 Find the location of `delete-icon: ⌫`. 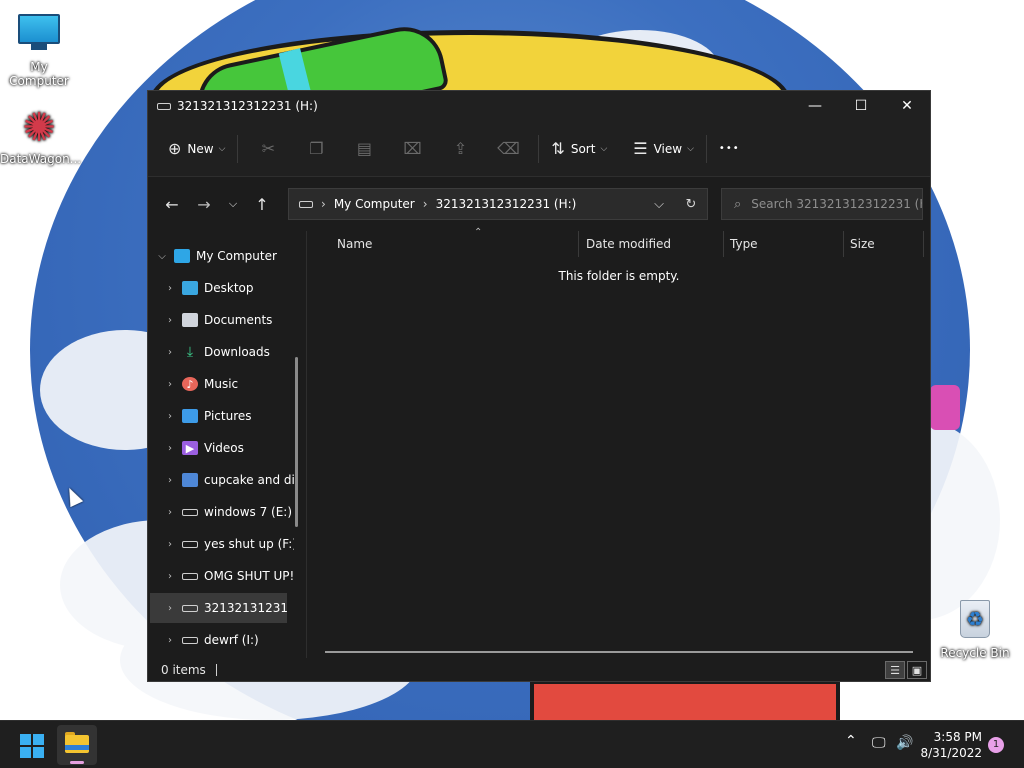

delete-icon: ⌫ is located at coordinates (508, 149).